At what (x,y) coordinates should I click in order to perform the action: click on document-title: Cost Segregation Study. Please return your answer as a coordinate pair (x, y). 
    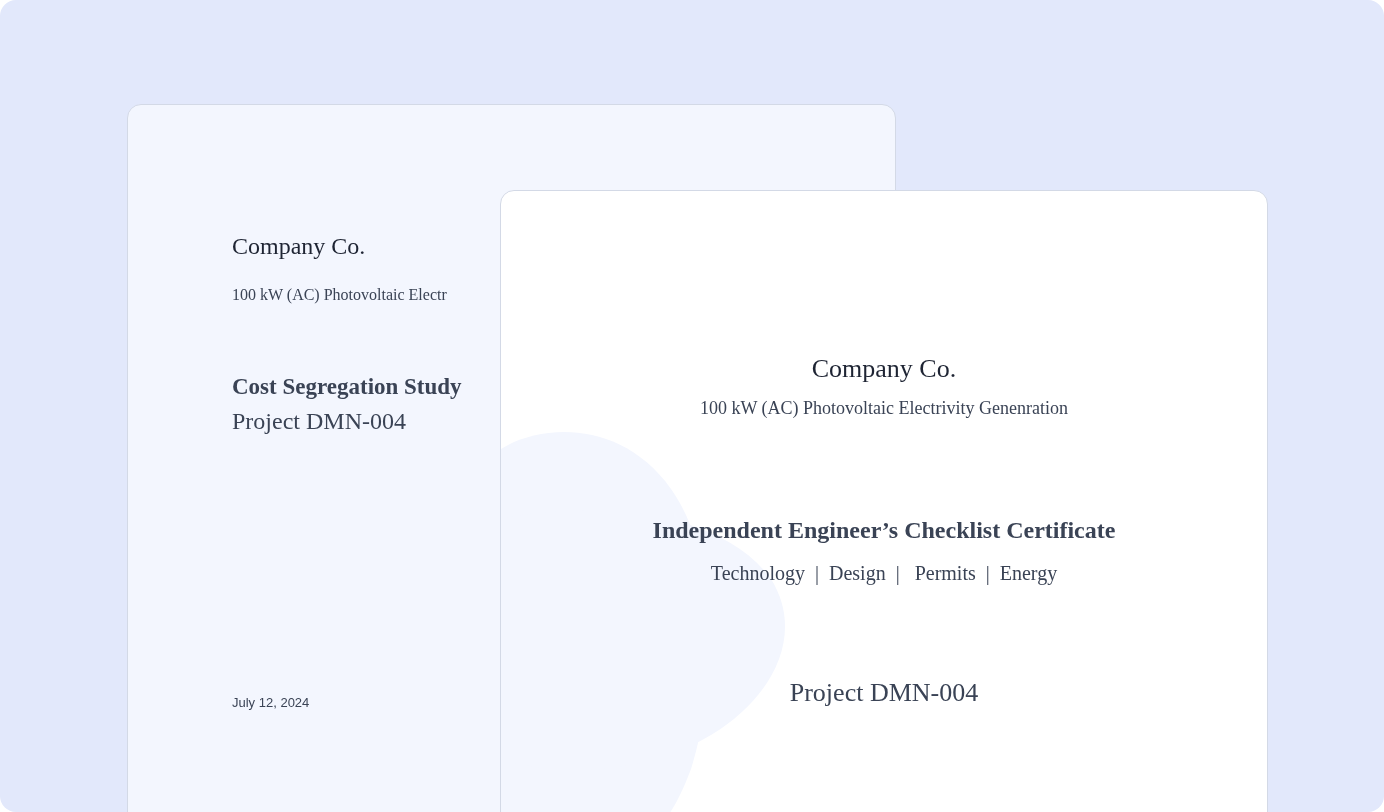
    Looking at the image, I should click on (347, 387).